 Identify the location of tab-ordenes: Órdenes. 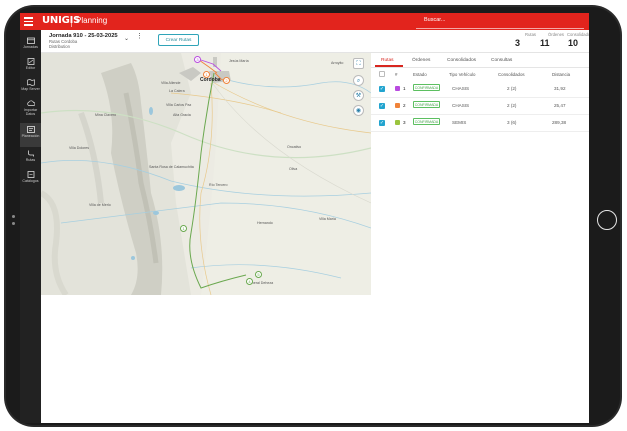
(421, 60).